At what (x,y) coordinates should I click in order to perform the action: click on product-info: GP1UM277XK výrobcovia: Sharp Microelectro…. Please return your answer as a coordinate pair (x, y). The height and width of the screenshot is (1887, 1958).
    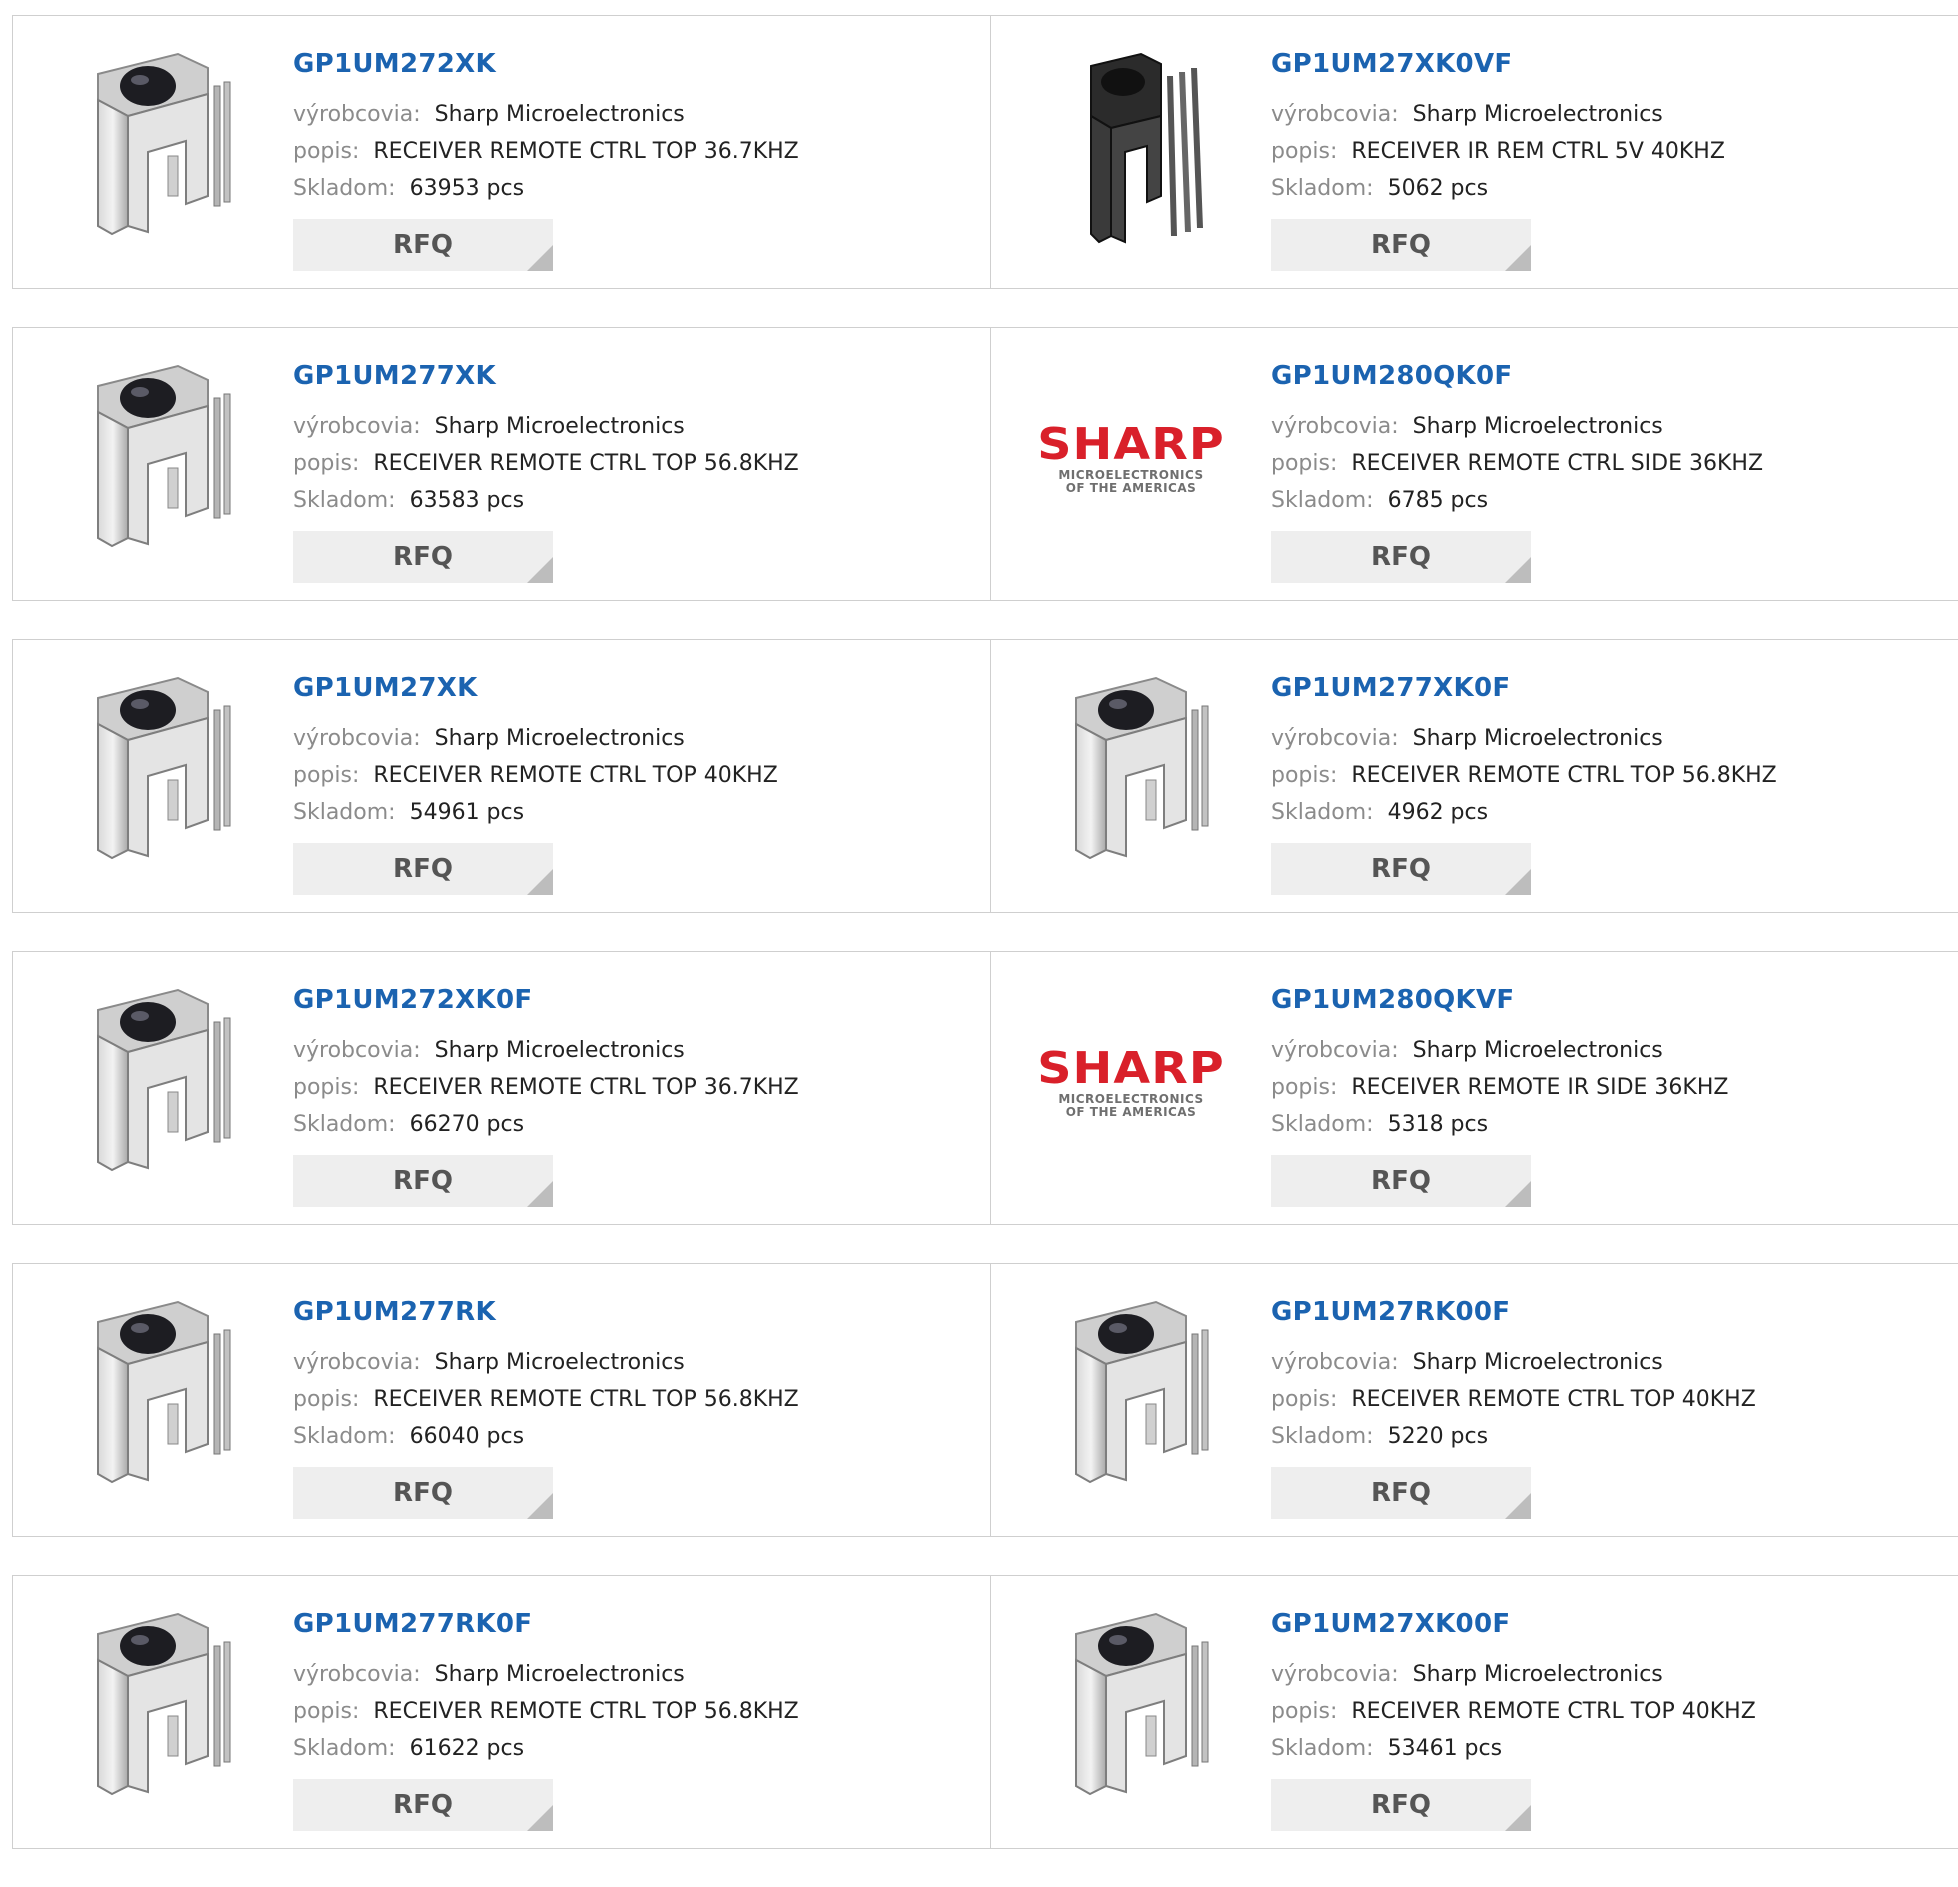
    Looking at the image, I should click on (546, 471).